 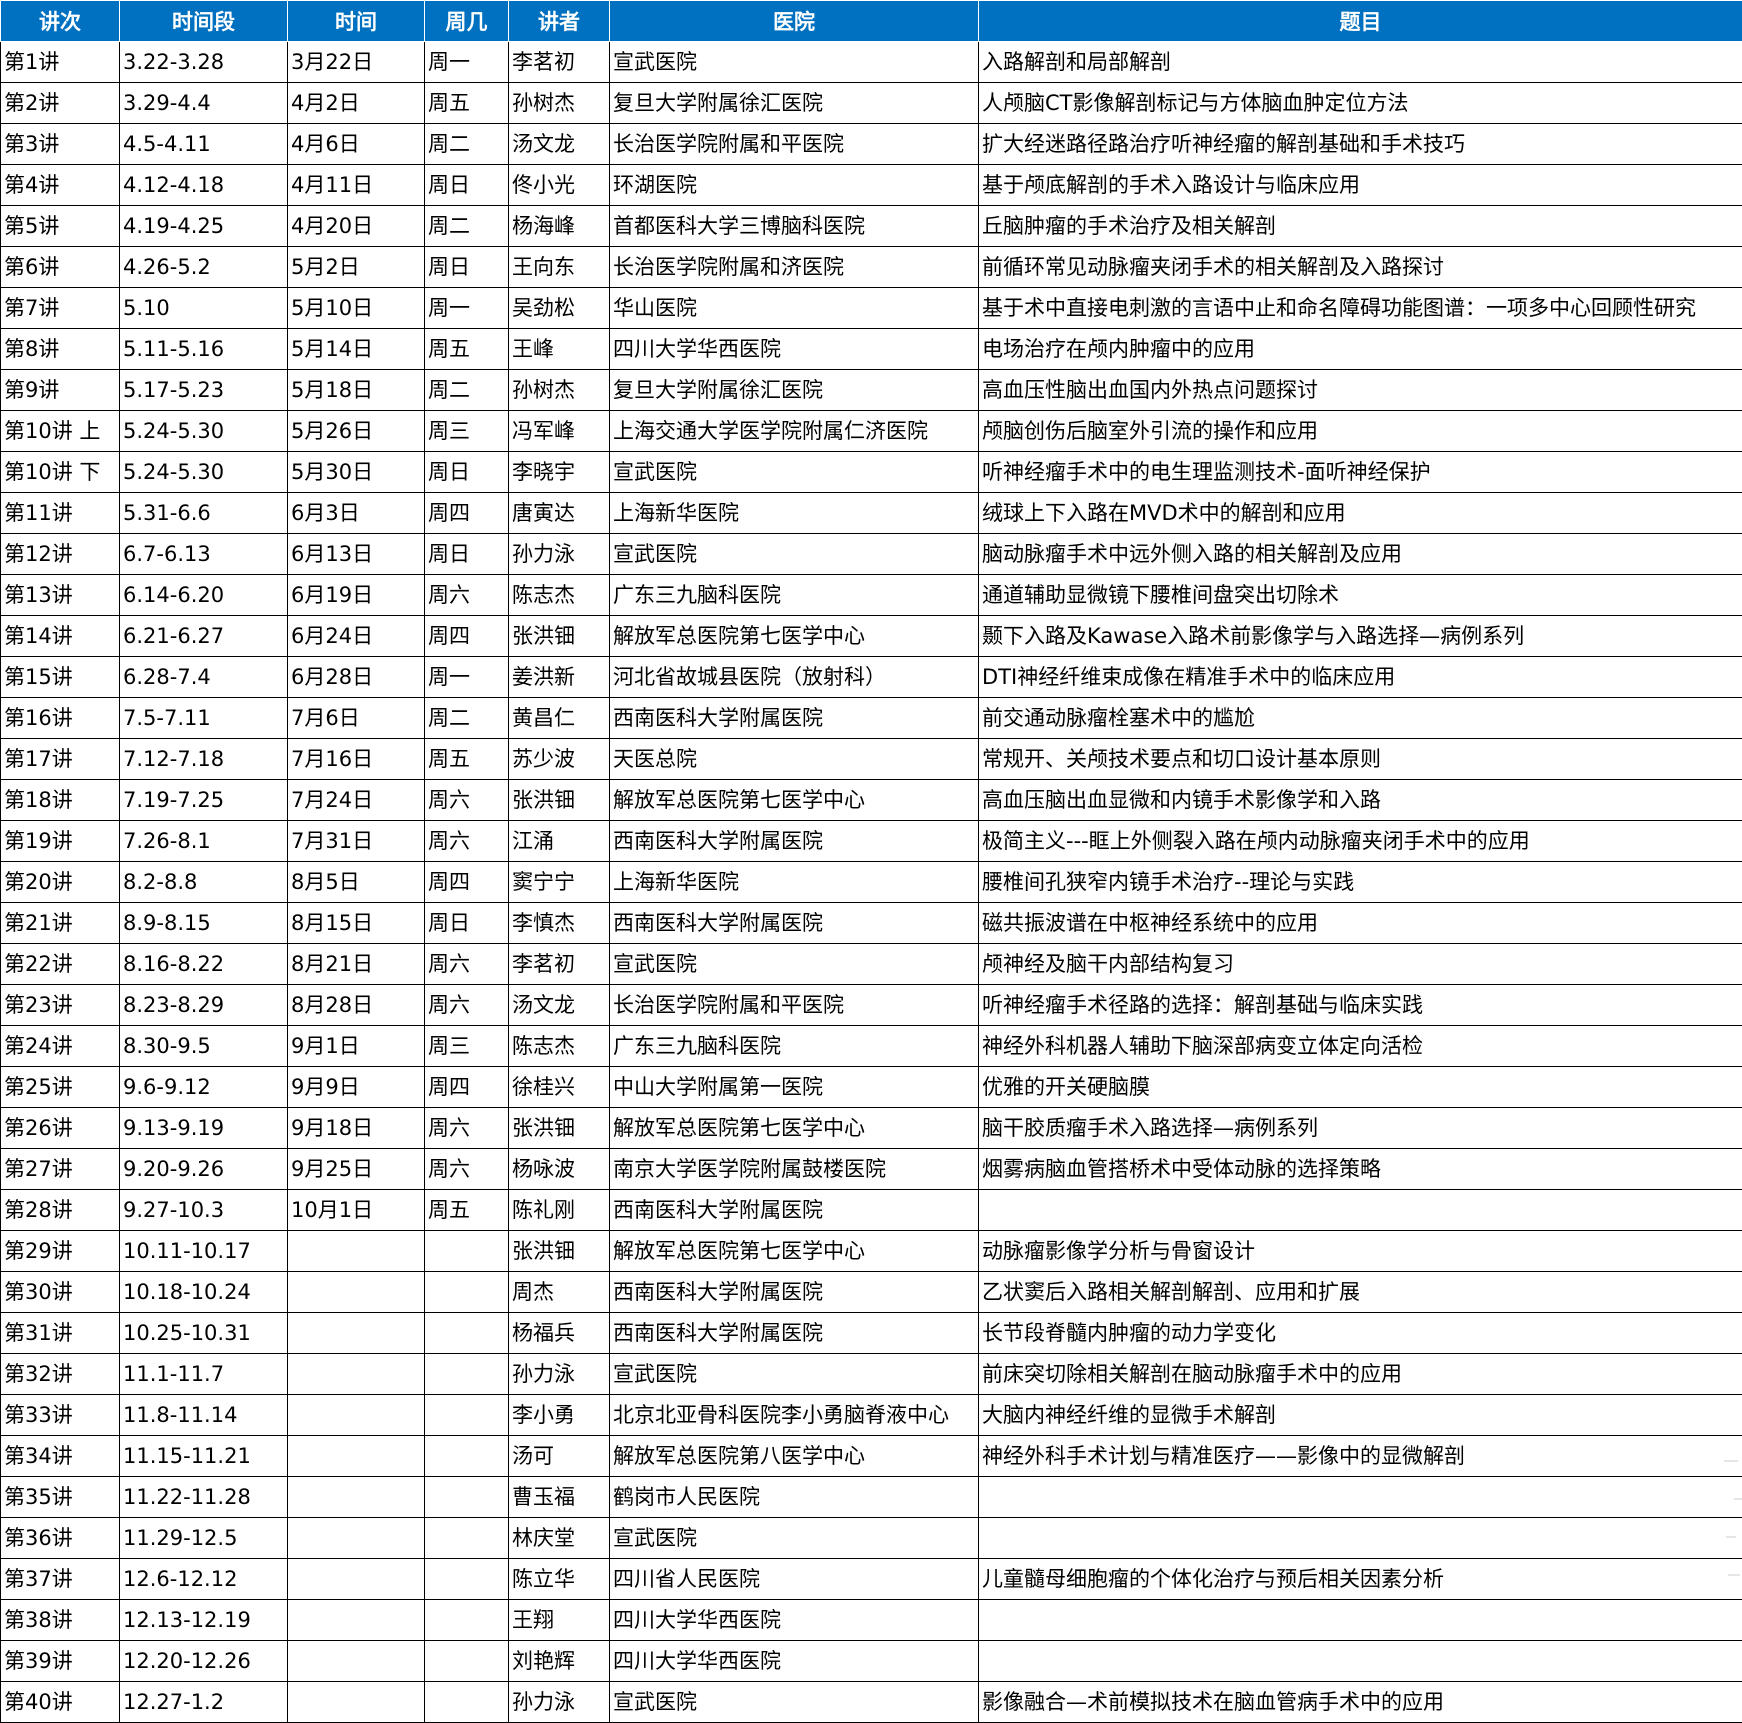 What do you see at coordinates (60, 21) in the screenshot?
I see `column-header-lecture: 讲次` at bounding box center [60, 21].